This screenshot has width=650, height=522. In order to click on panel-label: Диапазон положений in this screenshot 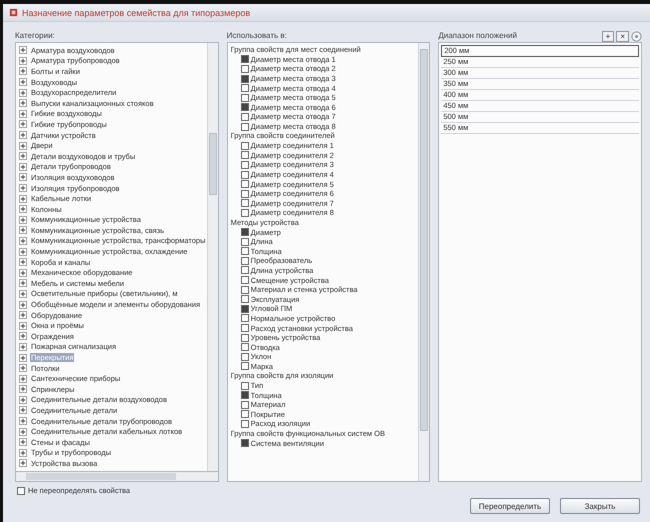, I will do `click(477, 36)`.